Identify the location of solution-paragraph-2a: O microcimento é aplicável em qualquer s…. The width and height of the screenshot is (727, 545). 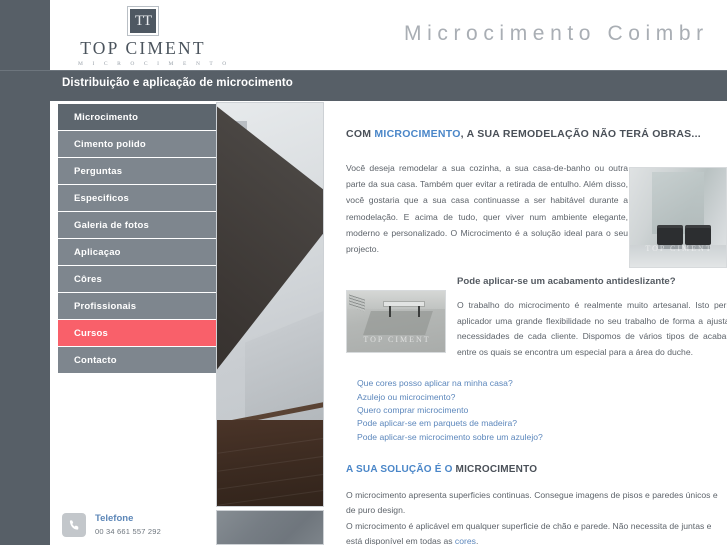
(529, 532).